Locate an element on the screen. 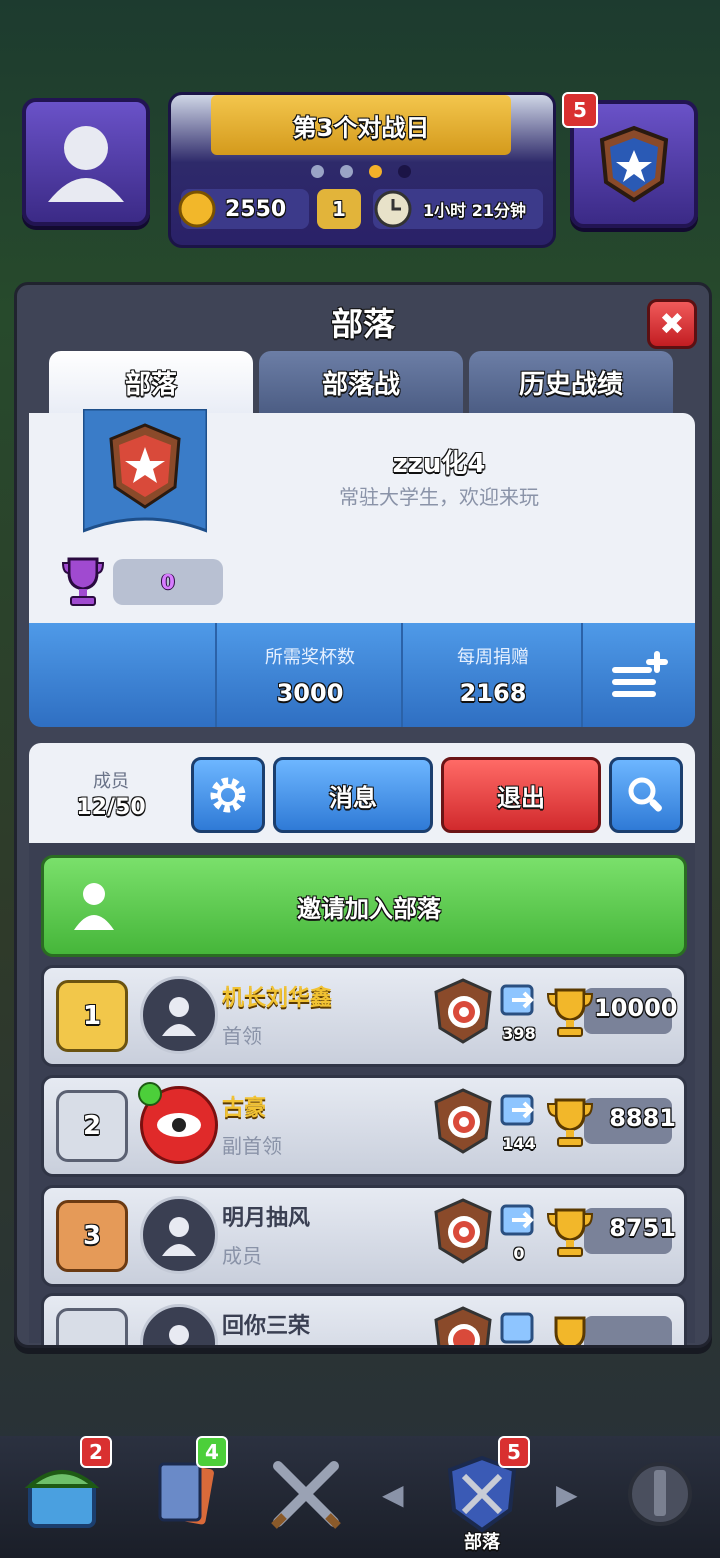 The height and width of the screenshot is (1558, 720). tab-history: 历史战绩 is located at coordinates (571, 382).